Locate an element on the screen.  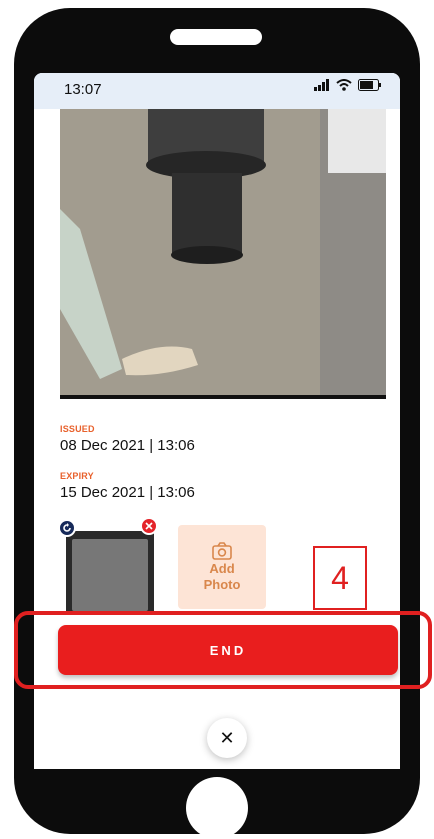
expiry-label: EXPIRY is located at coordinates (77, 476).